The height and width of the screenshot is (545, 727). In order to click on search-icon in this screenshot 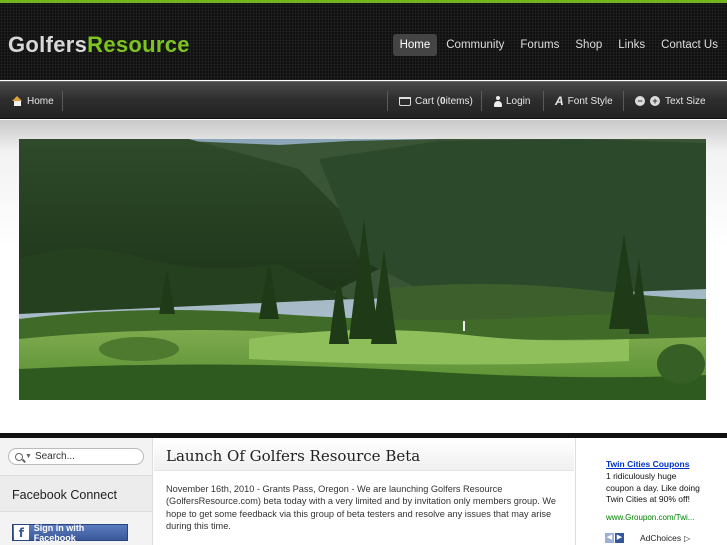, I will do `click(19, 456)`.